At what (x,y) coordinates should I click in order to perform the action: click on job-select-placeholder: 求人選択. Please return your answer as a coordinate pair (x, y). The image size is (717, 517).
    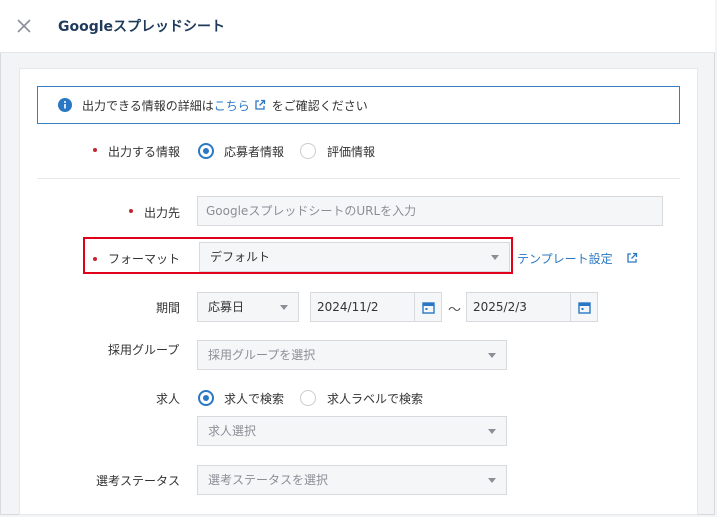
    Looking at the image, I should click on (232, 431).